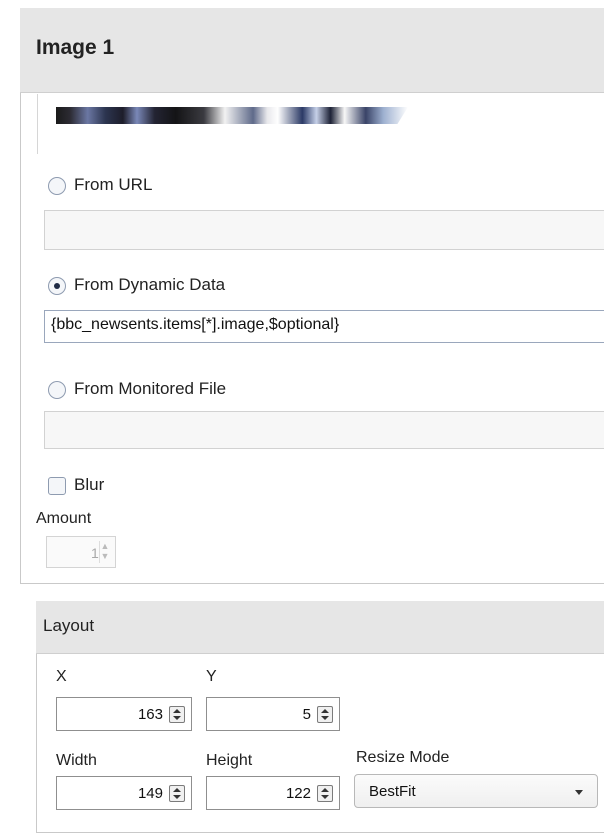 Image resolution: width=604 pixels, height=833 pixels. What do you see at coordinates (324, 326) in the screenshot?
I see `dynamic-data-input: {bbc_newsents.items[*].image,$optional}` at bounding box center [324, 326].